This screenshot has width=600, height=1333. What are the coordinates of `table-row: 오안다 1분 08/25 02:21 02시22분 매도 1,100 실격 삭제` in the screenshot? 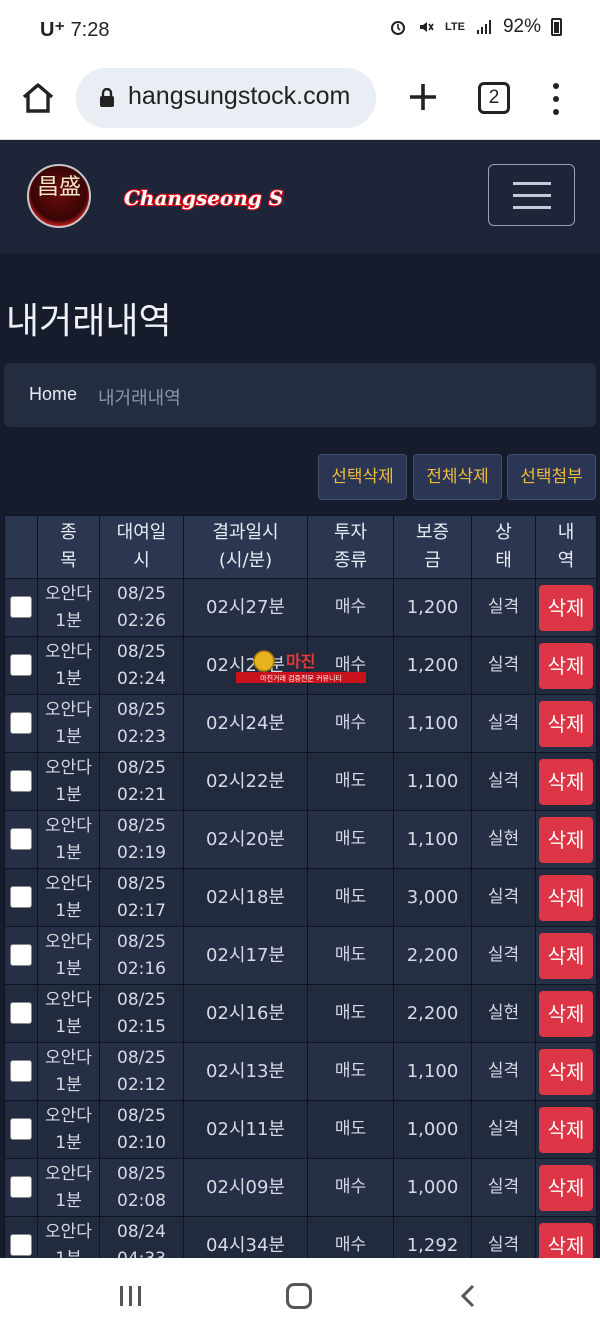 It's located at (300, 781).